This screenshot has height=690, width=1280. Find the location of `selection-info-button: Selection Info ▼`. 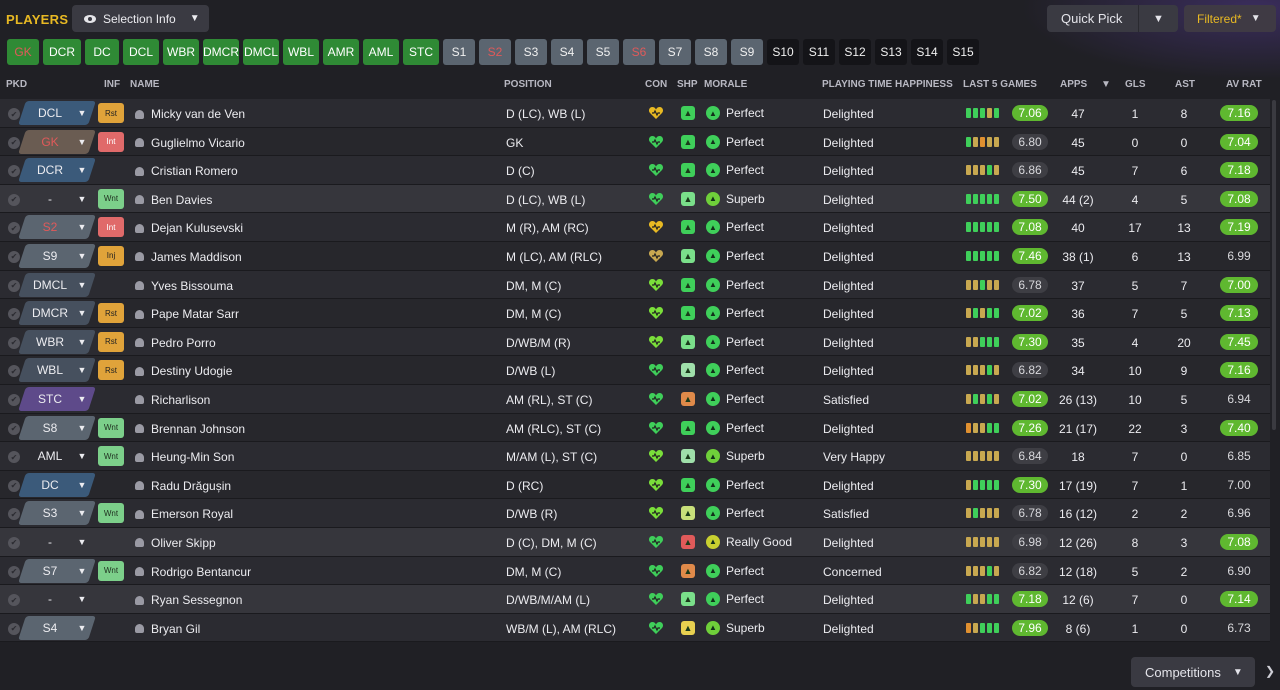

selection-info-button: Selection Info ▼ is located at coordinates (140, 18).